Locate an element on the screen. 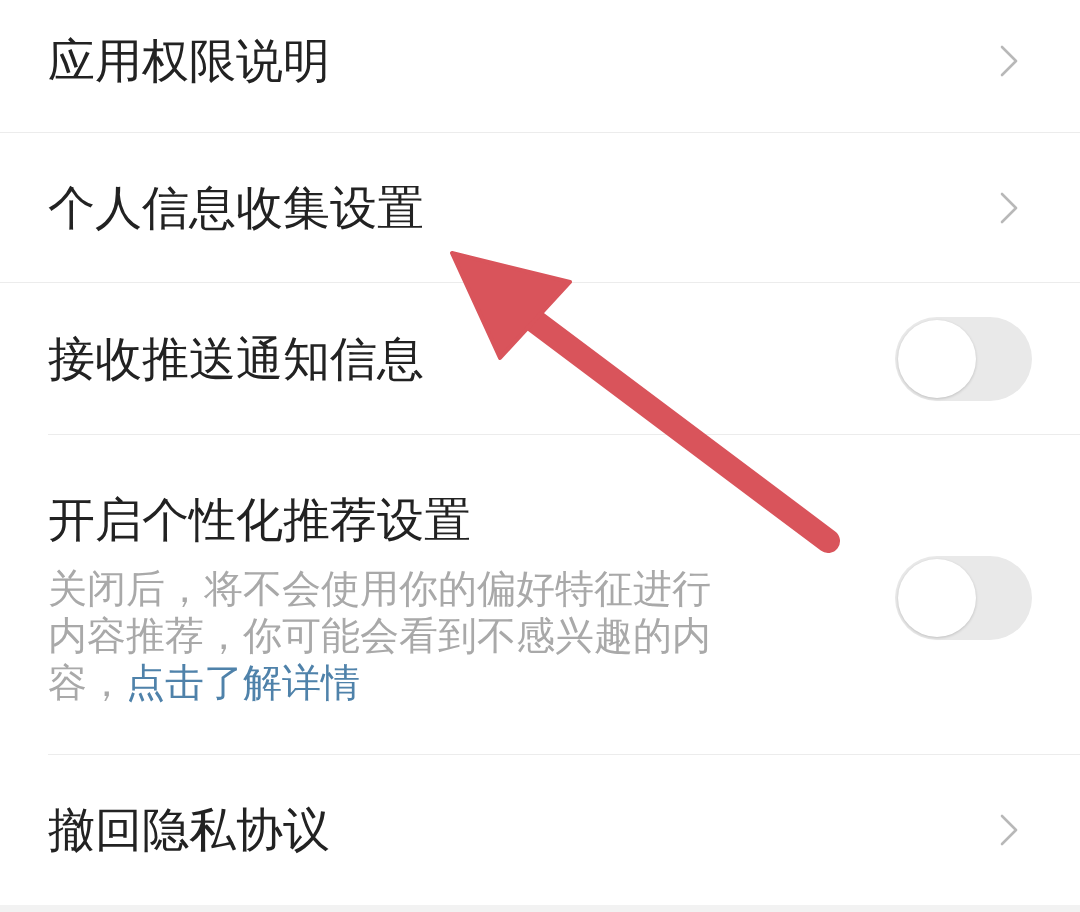  setting-label: 撤回隐私协议 is located at coordinates (189, 830).